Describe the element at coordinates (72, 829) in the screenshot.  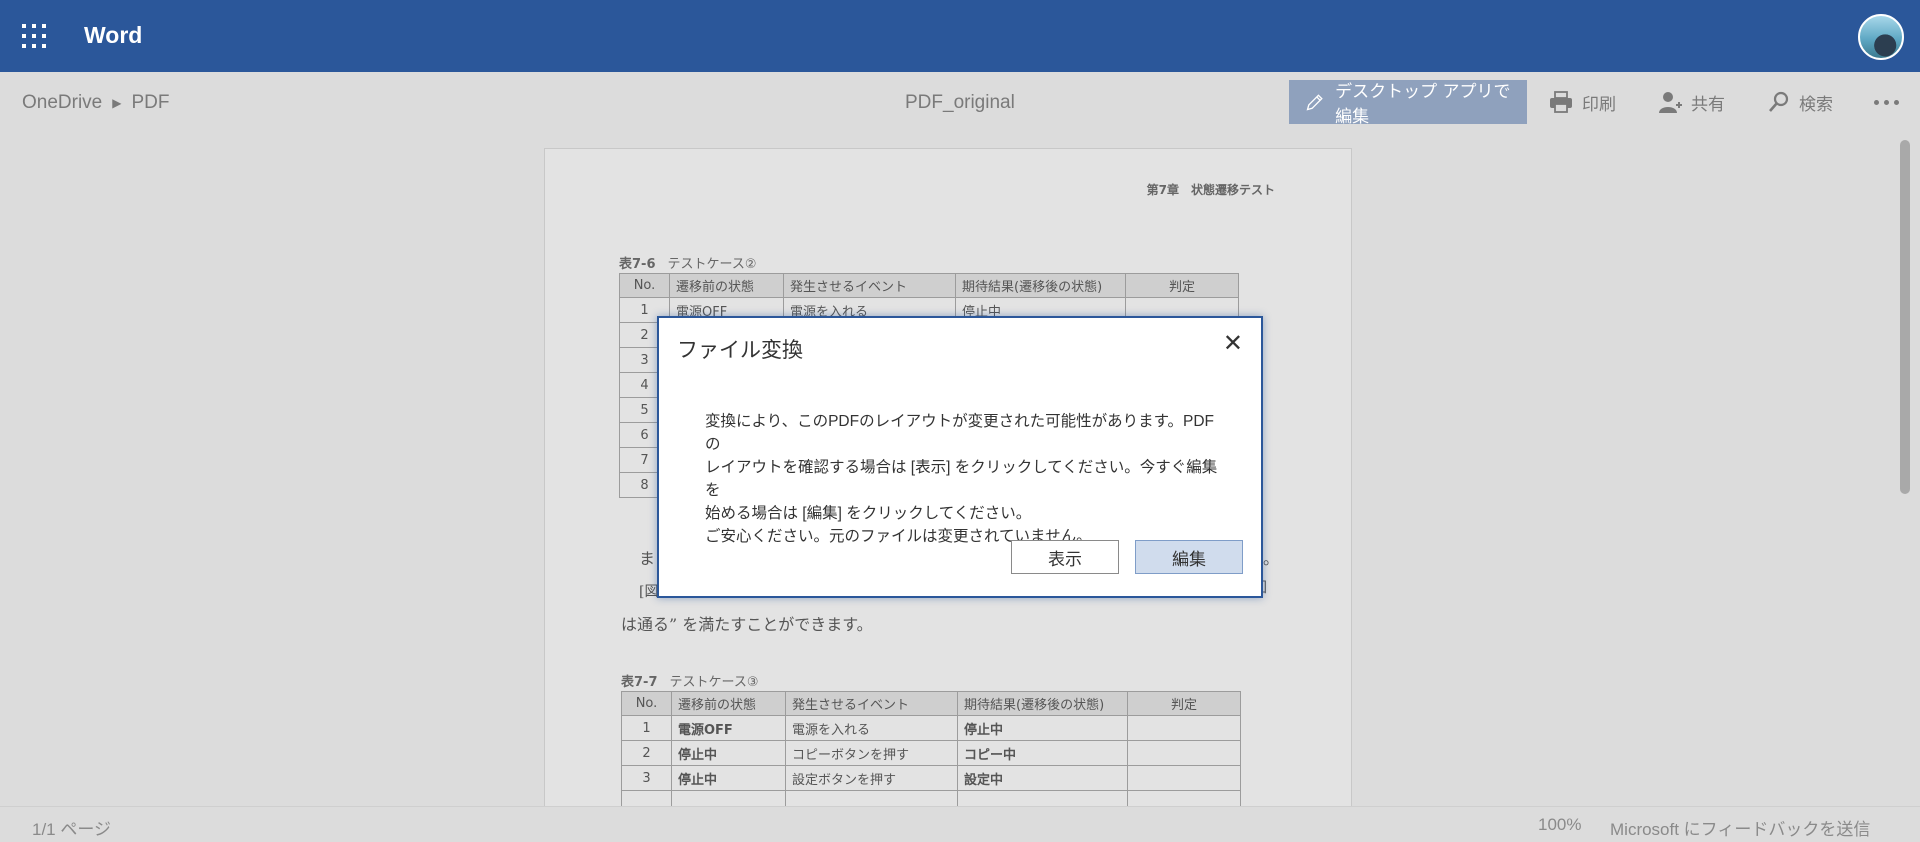
I see `page-count: 1/1 ページ` at that location.